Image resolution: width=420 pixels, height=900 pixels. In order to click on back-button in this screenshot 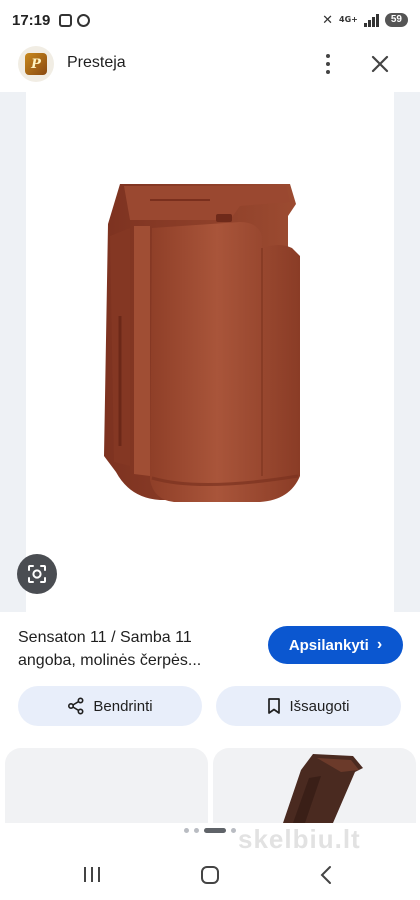, I will do `click(326, 877)`.